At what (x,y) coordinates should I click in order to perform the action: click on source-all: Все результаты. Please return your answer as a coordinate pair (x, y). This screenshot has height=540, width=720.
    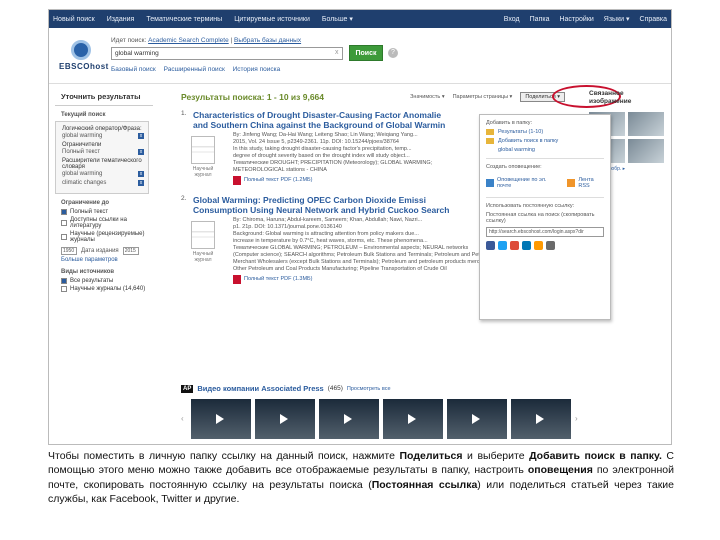
    Looking at the image, I should click on (107, 281).